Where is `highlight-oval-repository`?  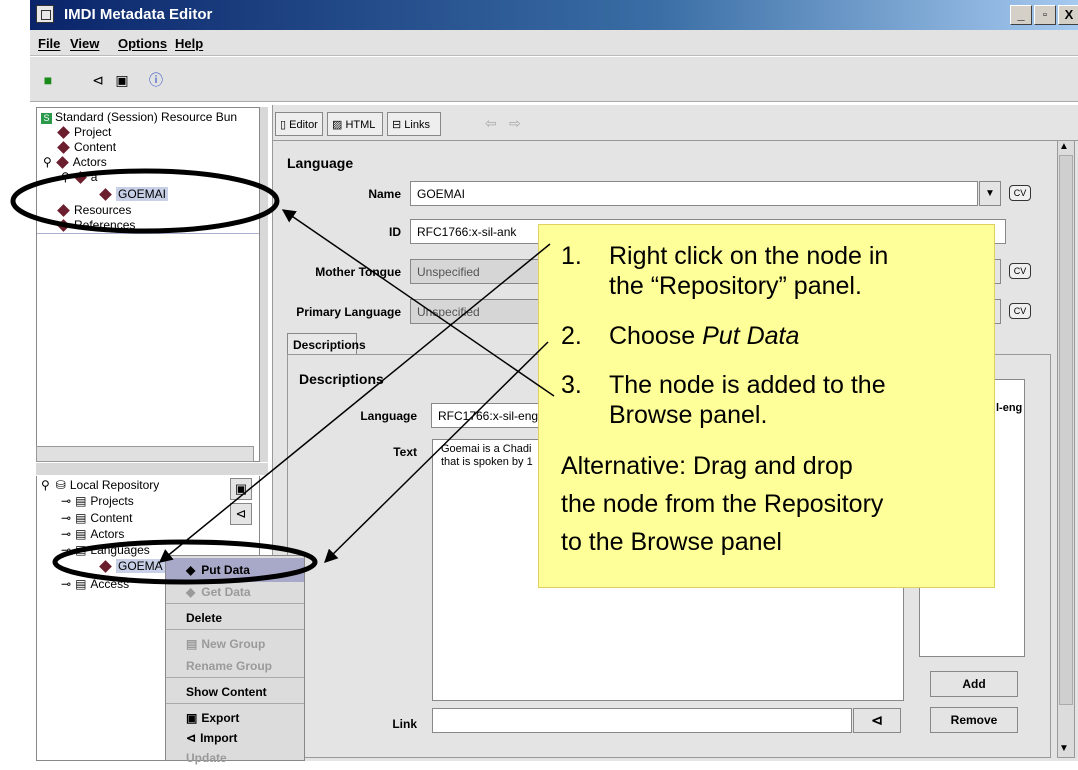
highlight-oval-repository is located at coordinates (185, 562).